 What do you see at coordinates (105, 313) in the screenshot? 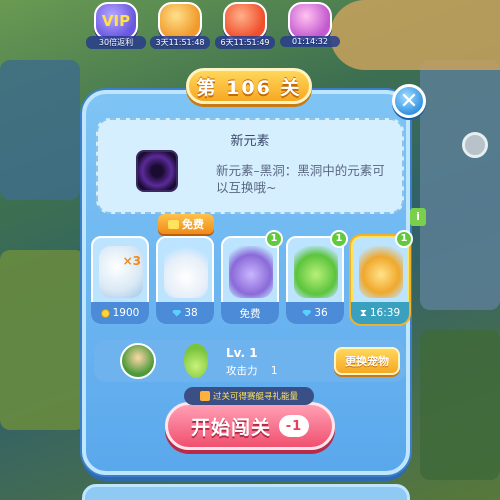
I see `coin-icon` at bounding box center [105, 313].